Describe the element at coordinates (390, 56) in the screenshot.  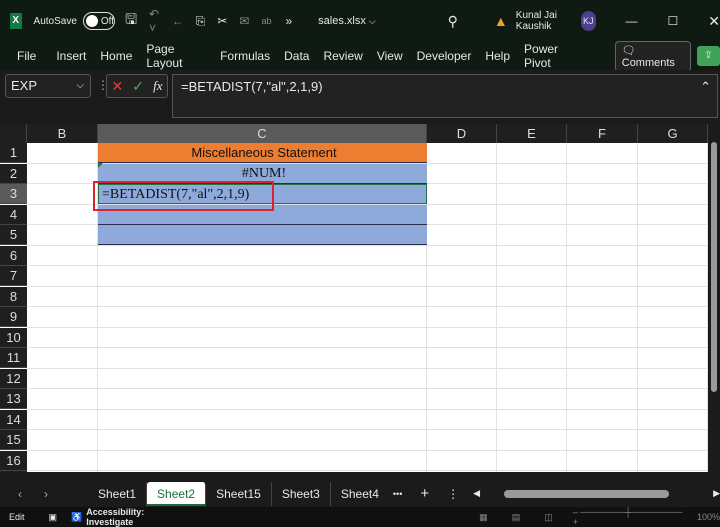
I see `tab-view: View` at that location.